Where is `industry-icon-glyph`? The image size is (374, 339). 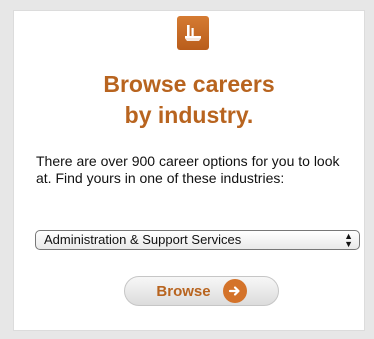
industry-icon-glyph is located at coordinates (193, 33).